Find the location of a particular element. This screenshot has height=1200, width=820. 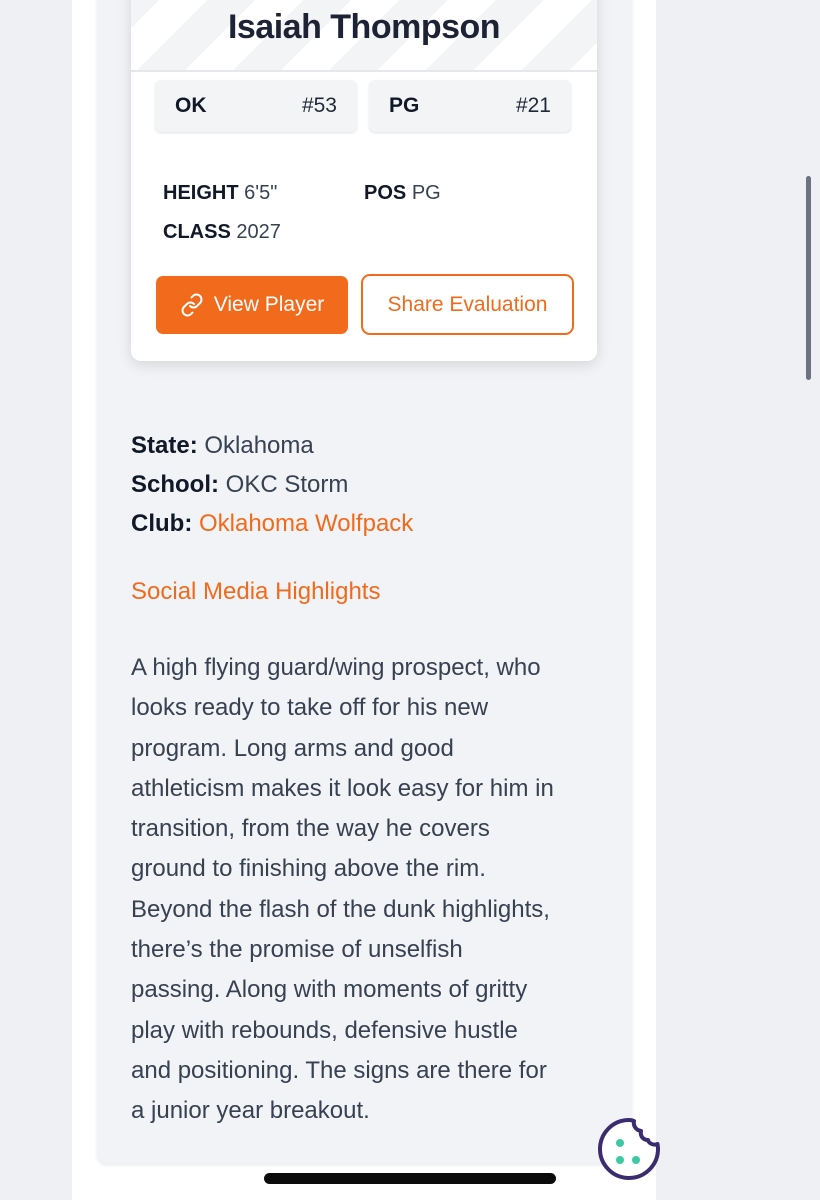

height-label: HEIGHT is located at coordinates (201, 193).